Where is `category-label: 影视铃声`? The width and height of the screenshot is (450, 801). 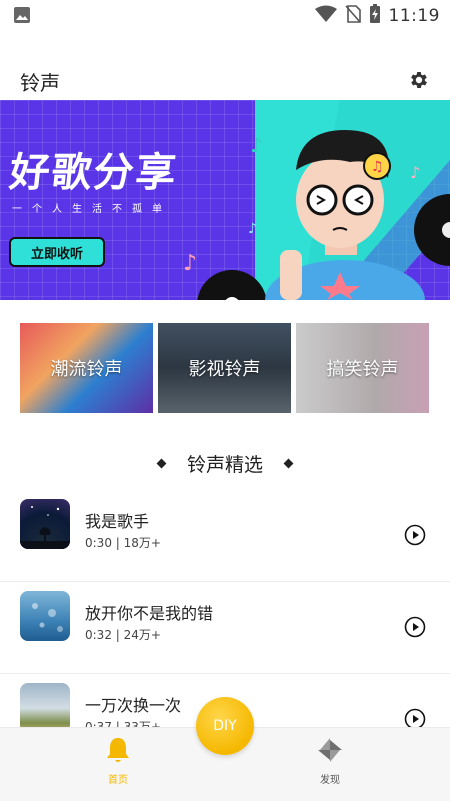
category-label: 影视铃声 is located at coordinates (224, 369).